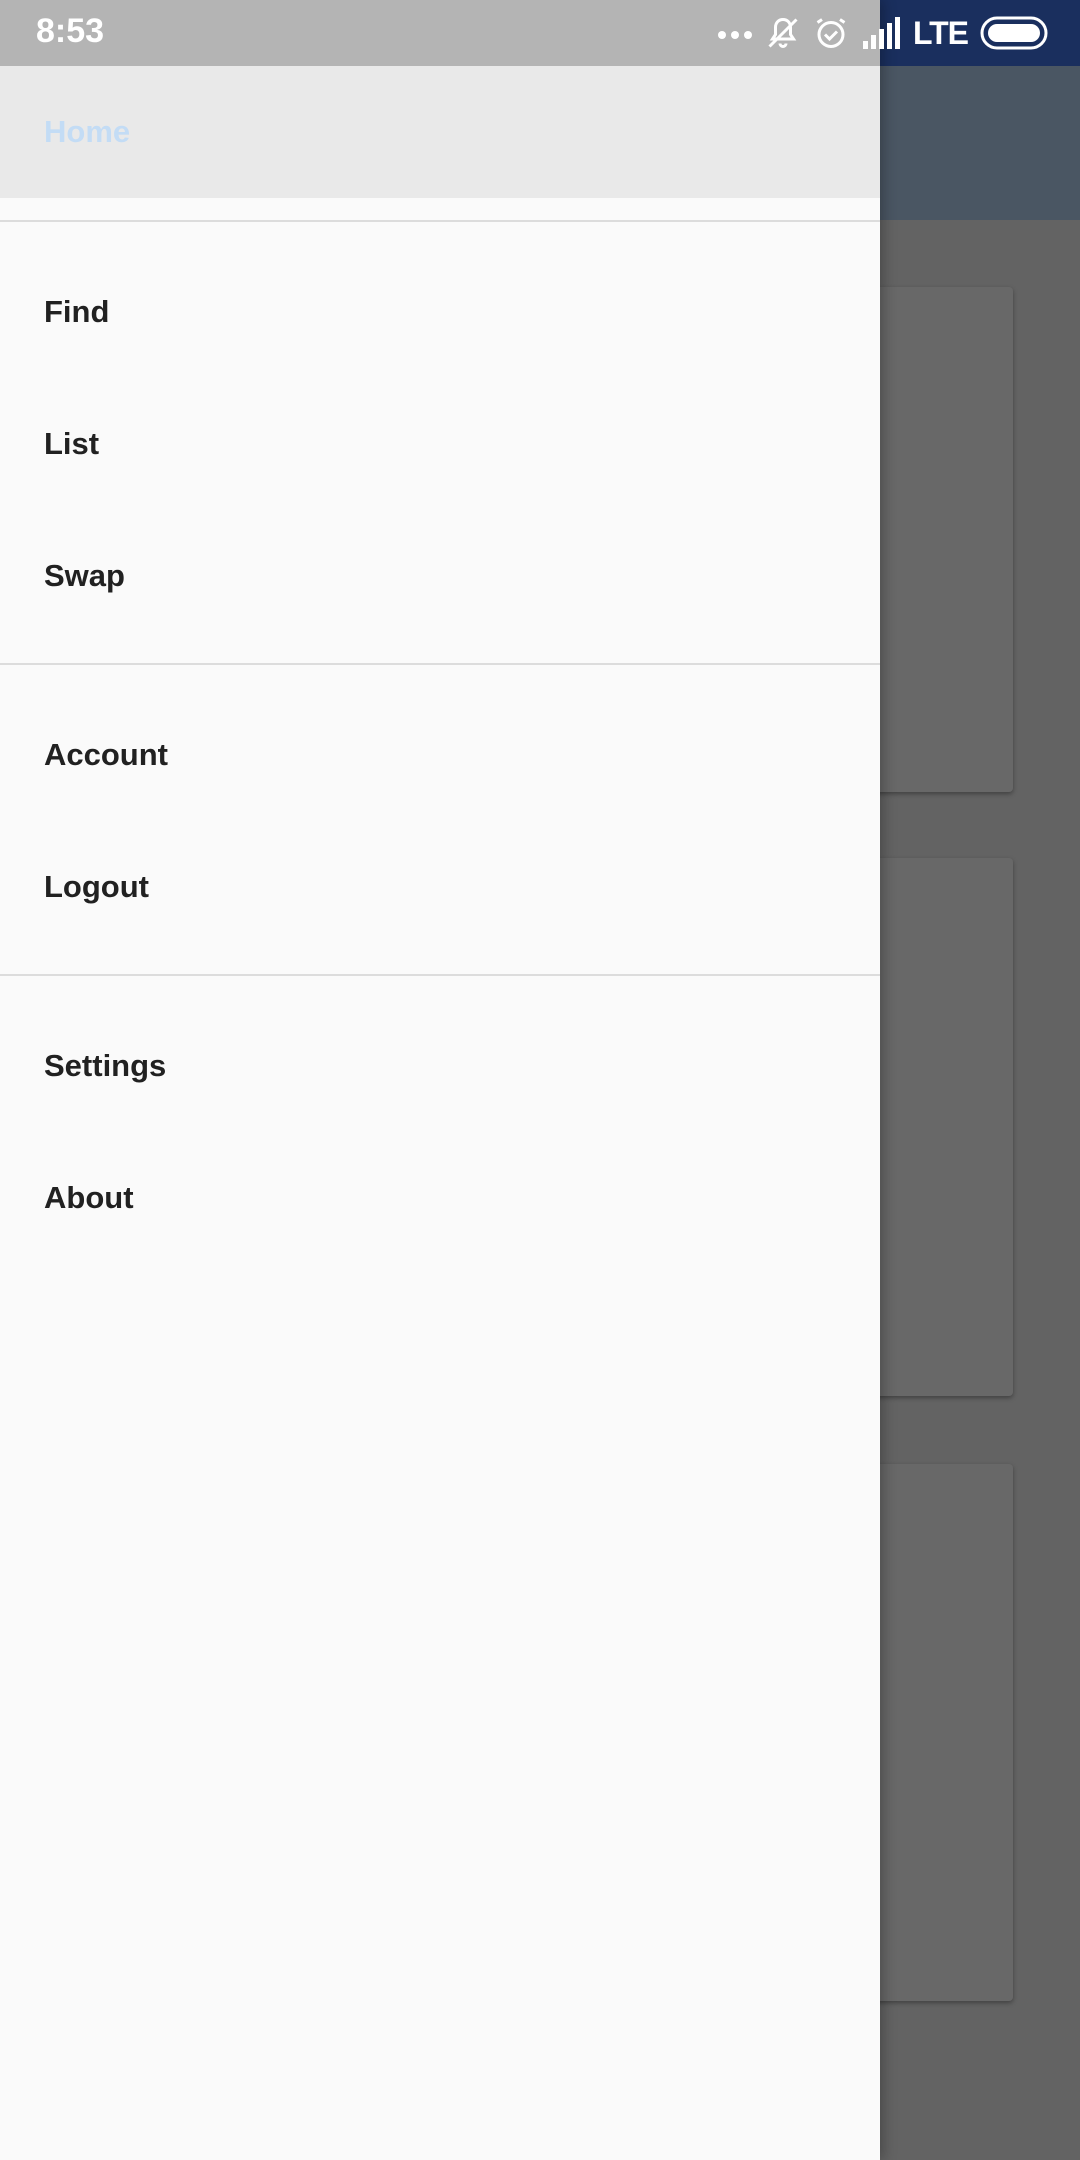  I want to click on status-time: 8:53, so click(70, 31).